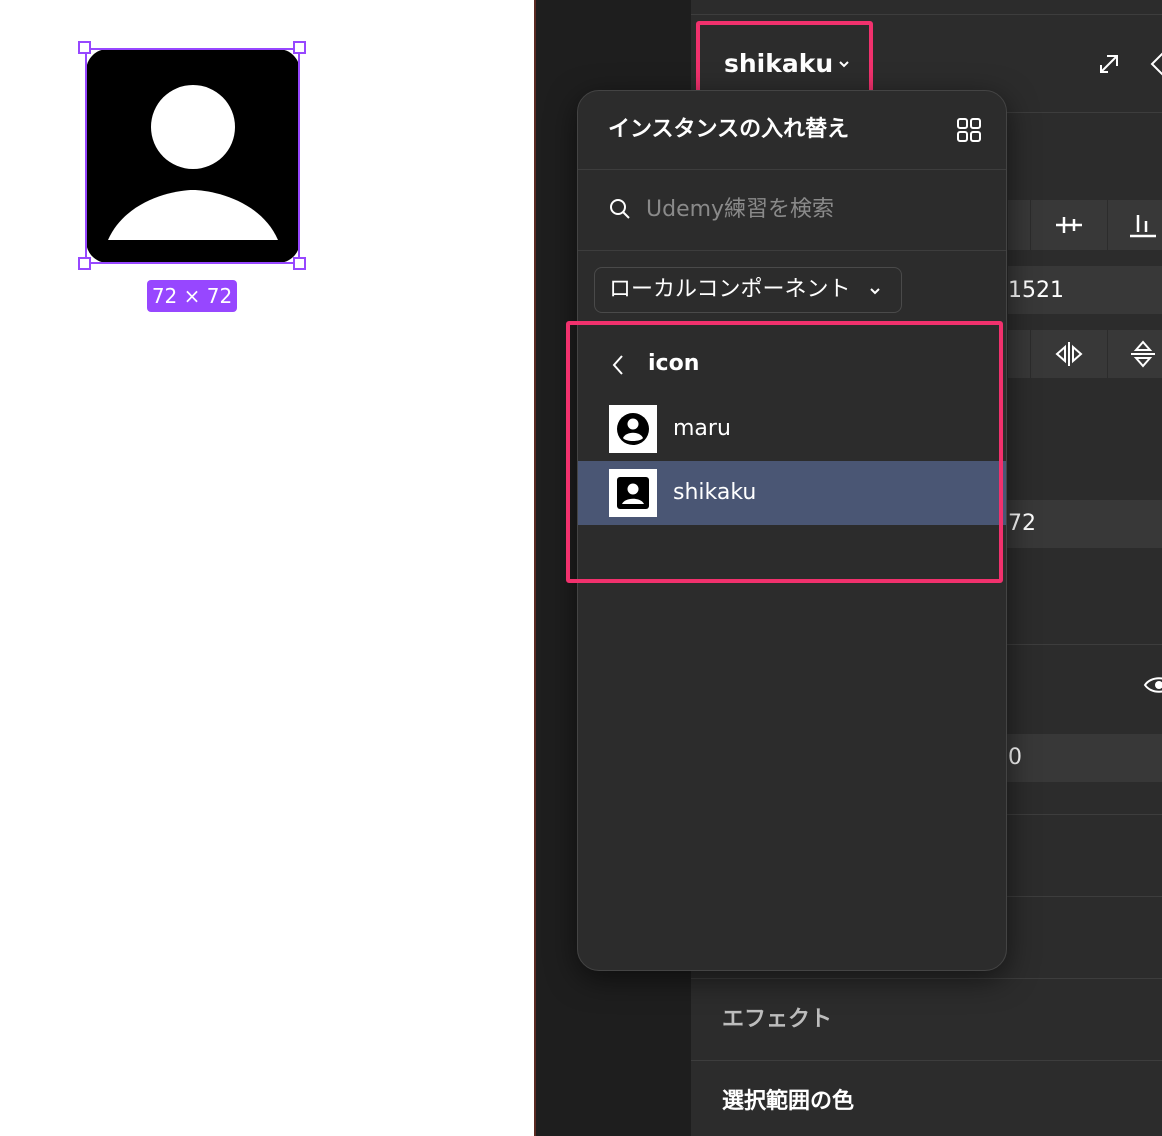  I want to click on flip-horizontal-icon, so click(1069, 354).